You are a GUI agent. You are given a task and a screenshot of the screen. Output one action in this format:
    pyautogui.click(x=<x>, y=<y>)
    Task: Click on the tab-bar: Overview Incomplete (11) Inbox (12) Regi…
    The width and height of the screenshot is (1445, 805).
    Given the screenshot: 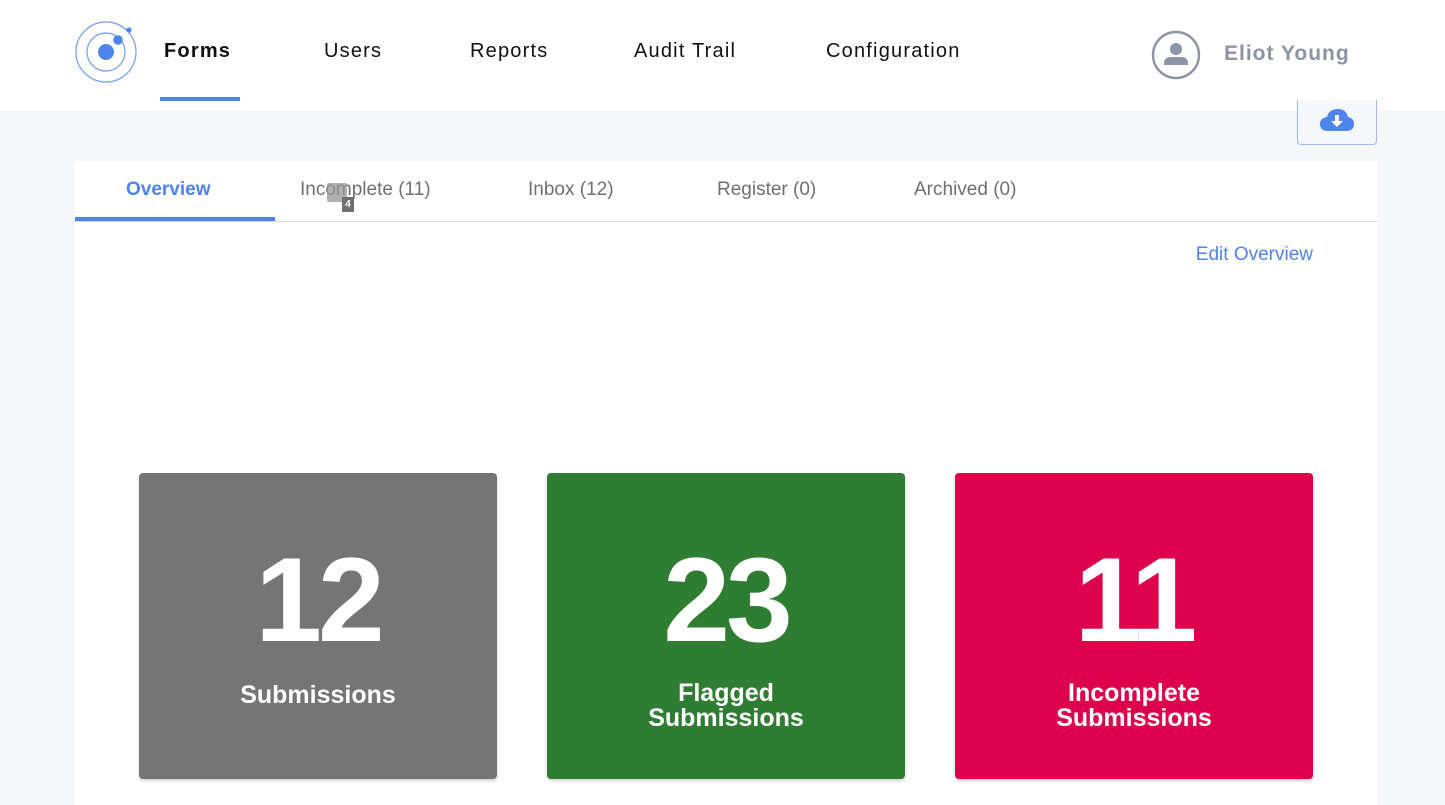 What is the action you would take?
    pyautogui.click(x=726, y=191)
    